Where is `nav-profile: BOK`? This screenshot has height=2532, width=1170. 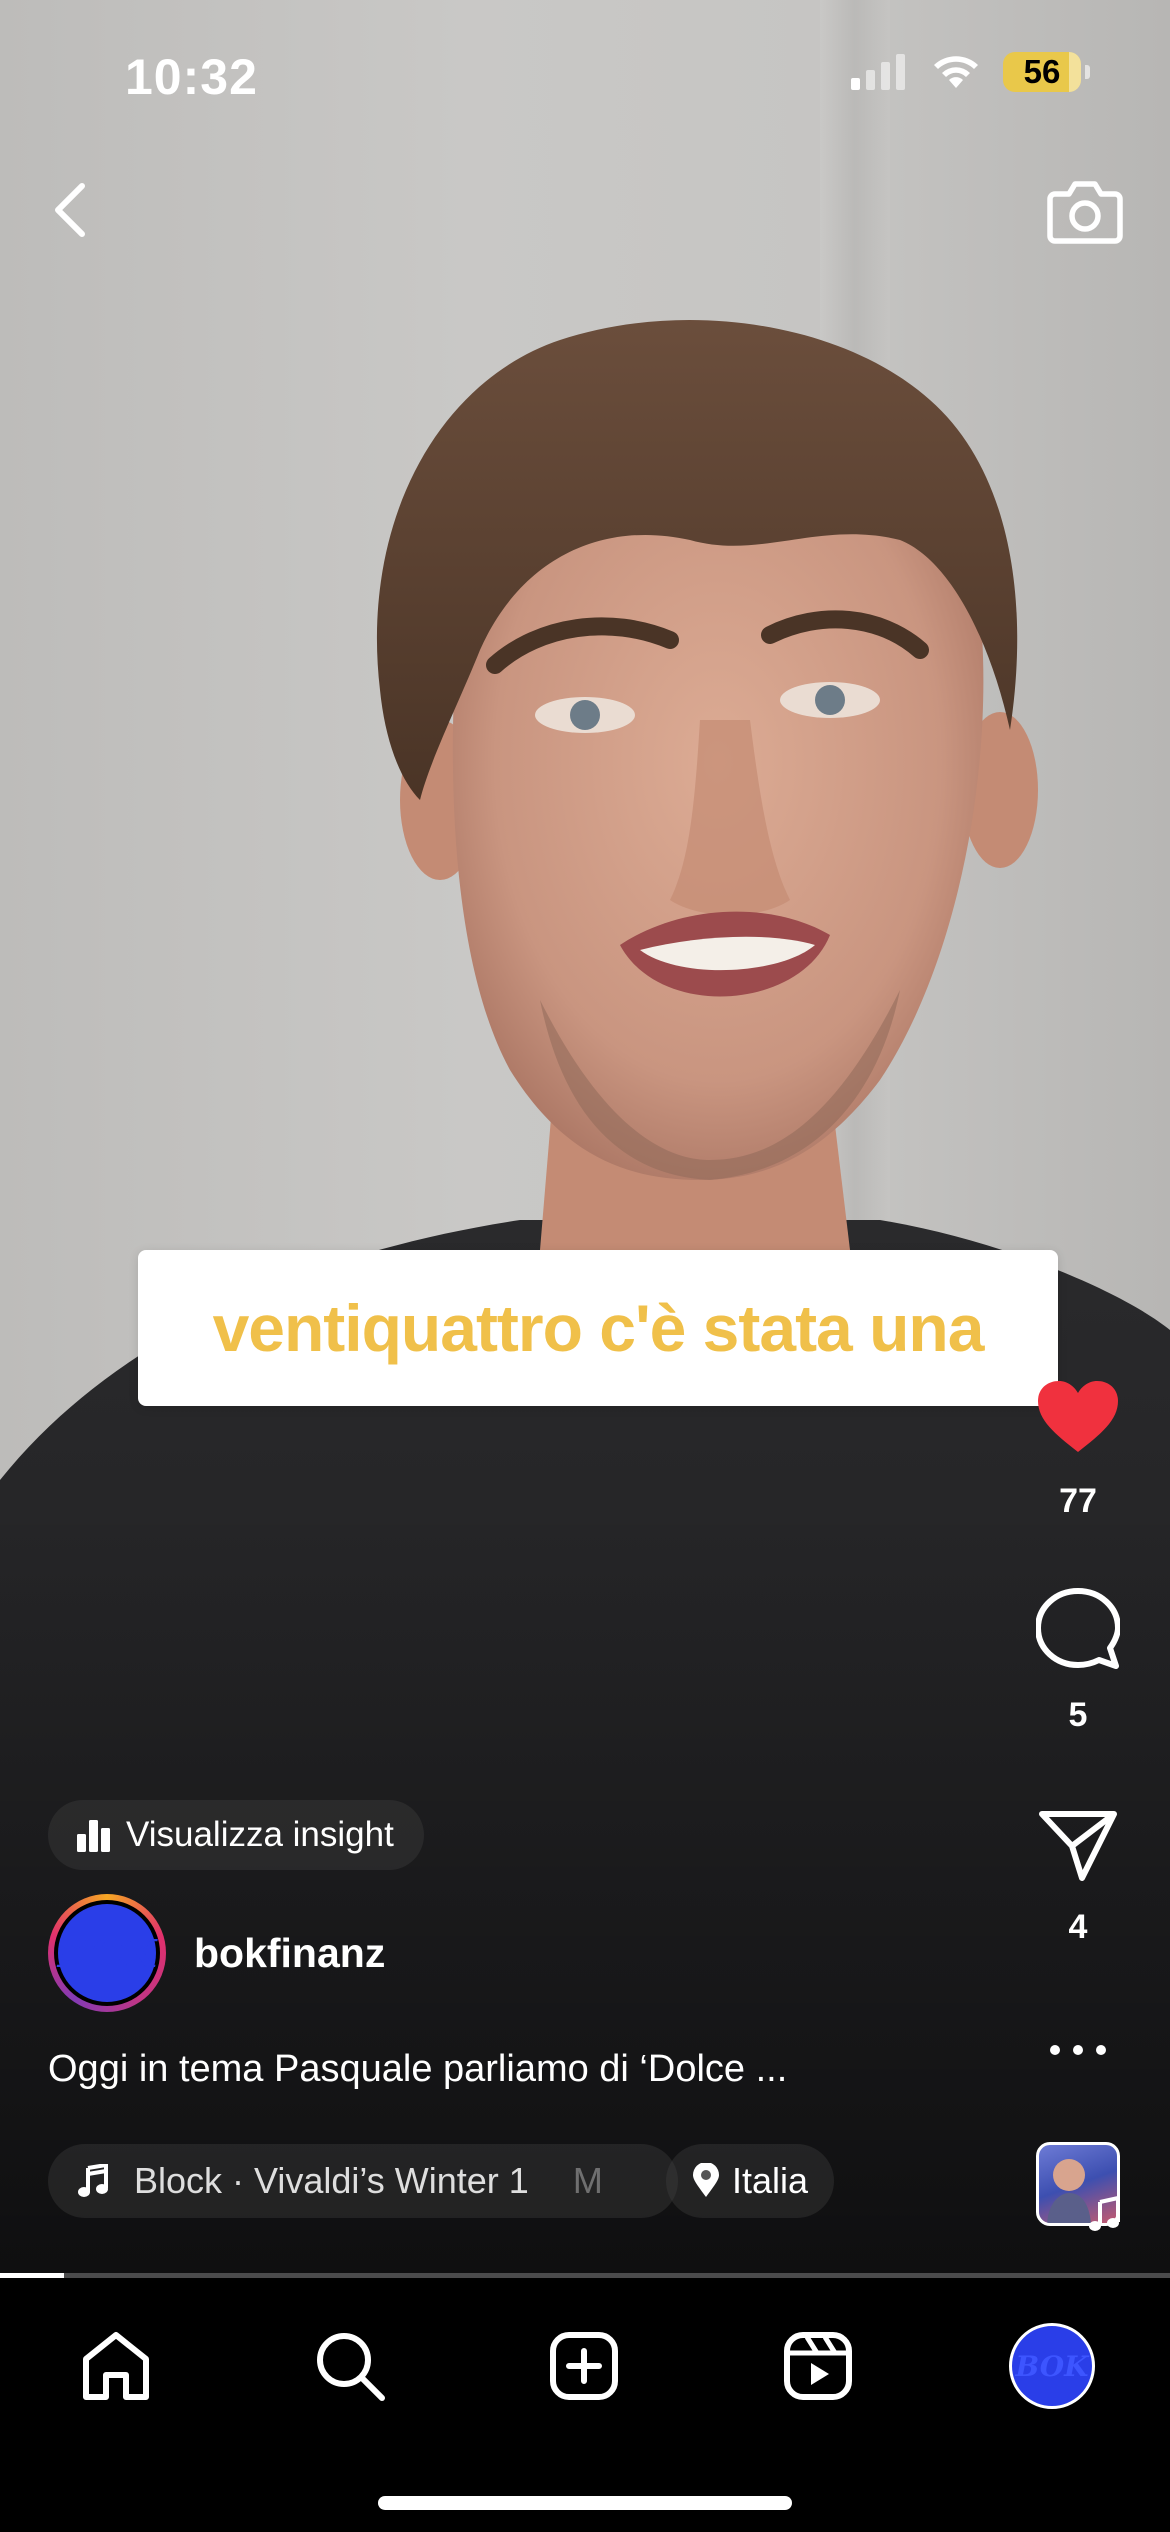 nav-profile: BOK is located at coordinates (1052, 2366).